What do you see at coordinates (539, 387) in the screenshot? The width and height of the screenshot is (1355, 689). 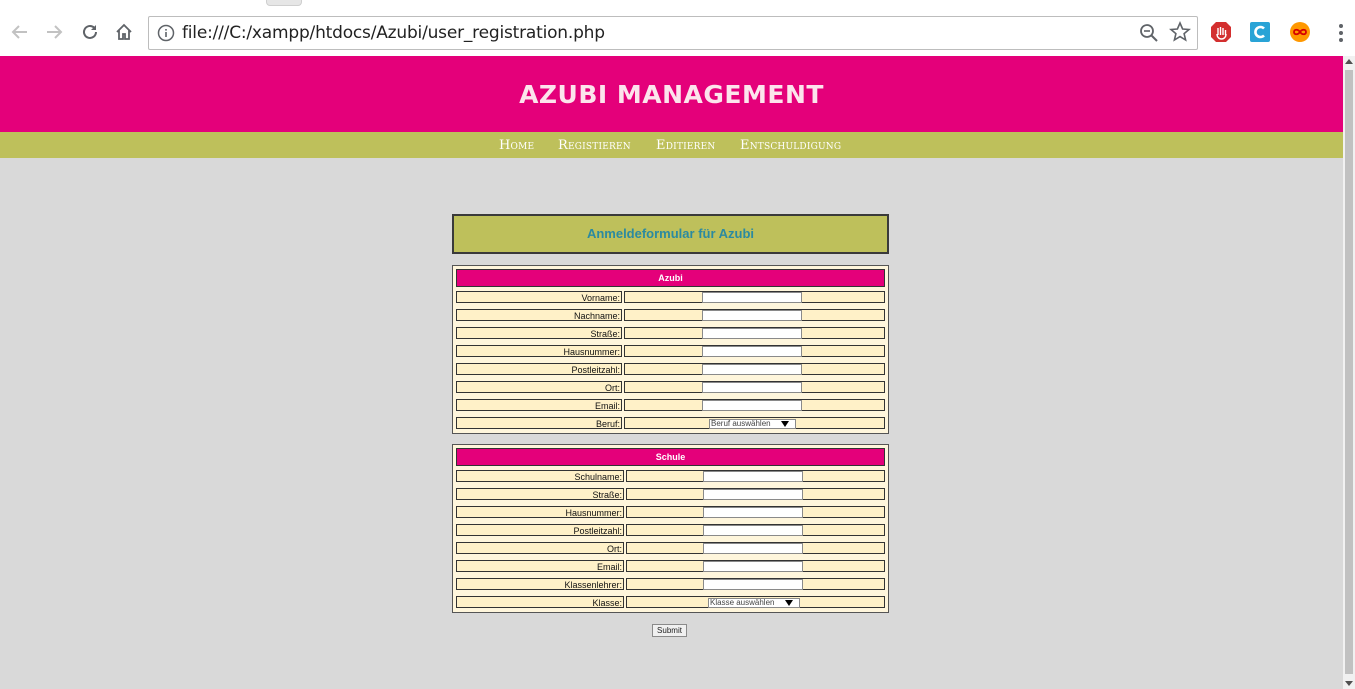 I see `ort-label: Ort:` at bounding box center [539, 387].